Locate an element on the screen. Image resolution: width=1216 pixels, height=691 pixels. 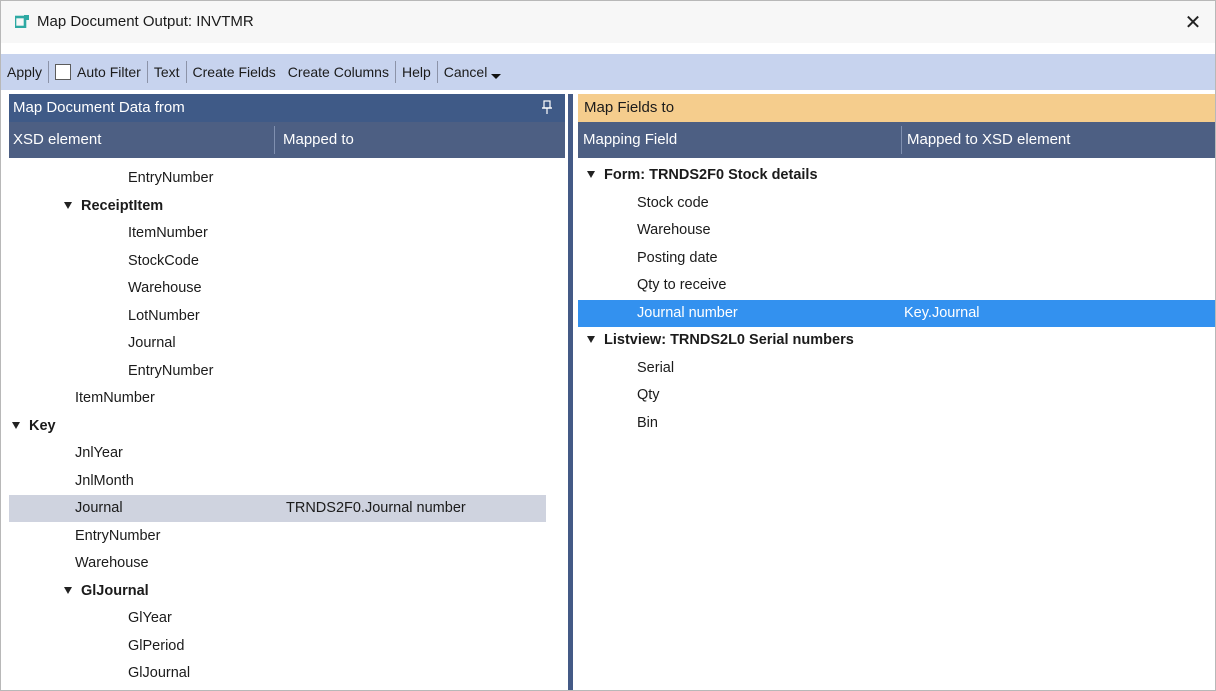
mapping-field-text: Qty to receive is located at coordinates (682, 285).